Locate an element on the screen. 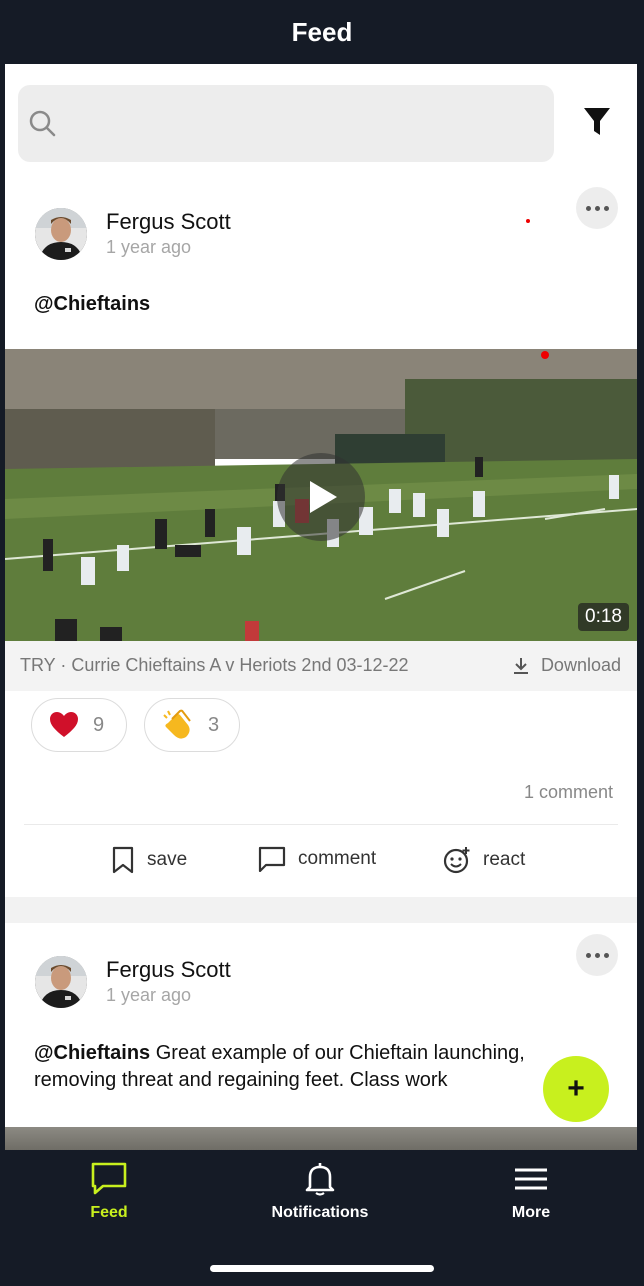 This screenshot has width=644, height=1286. search-icon is located at coordinates (42, 123).